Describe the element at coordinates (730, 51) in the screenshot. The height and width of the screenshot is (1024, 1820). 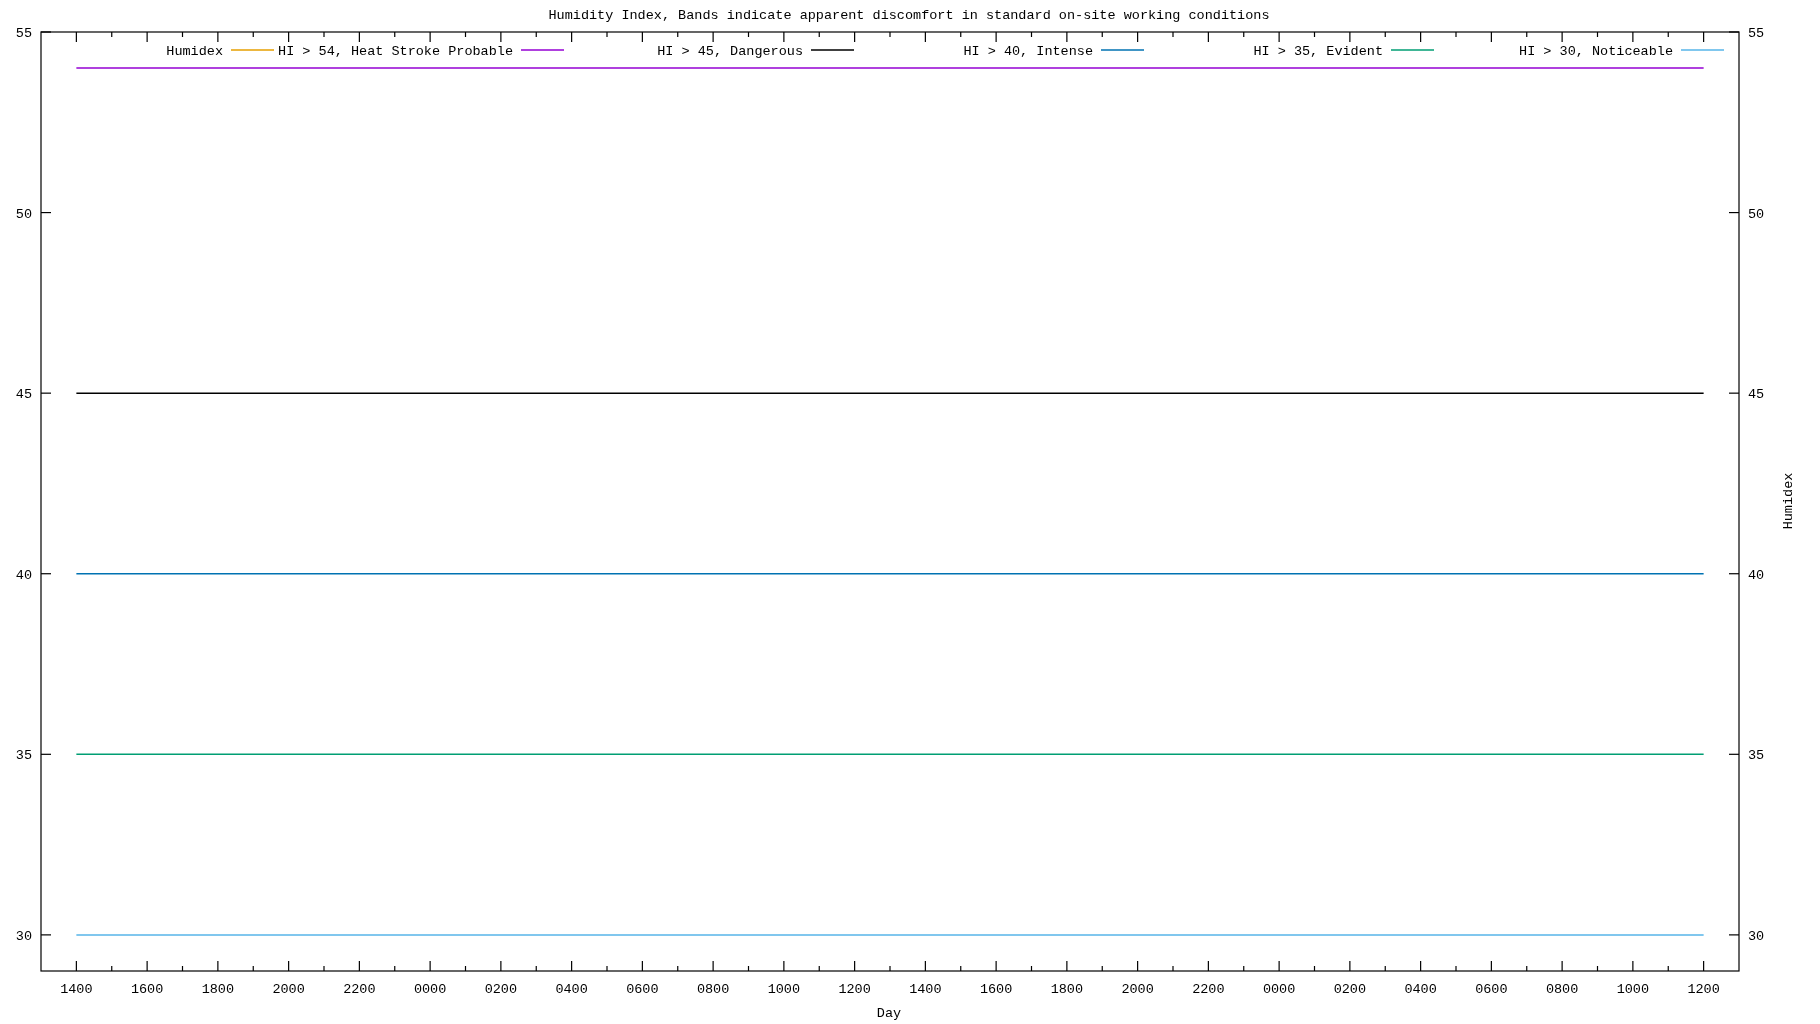
I see `legend-label: HI > 45, Dangerous` at that location.